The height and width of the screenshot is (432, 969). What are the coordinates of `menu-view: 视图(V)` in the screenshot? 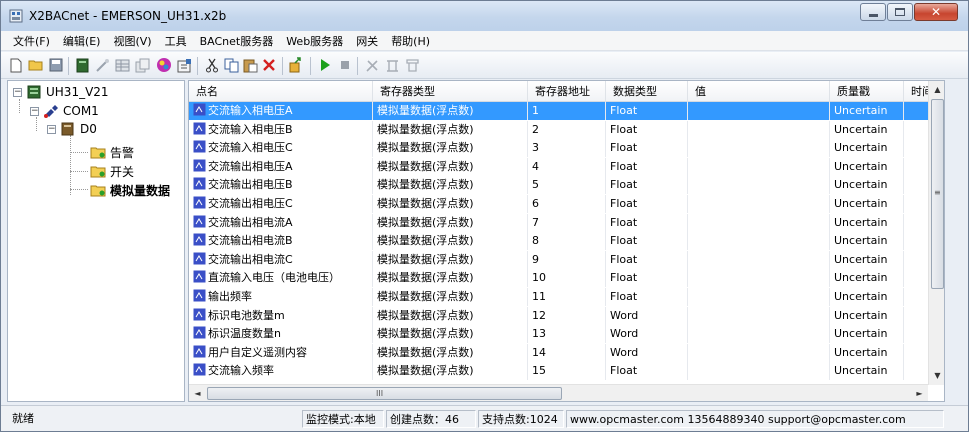 It's located at (132, 41).